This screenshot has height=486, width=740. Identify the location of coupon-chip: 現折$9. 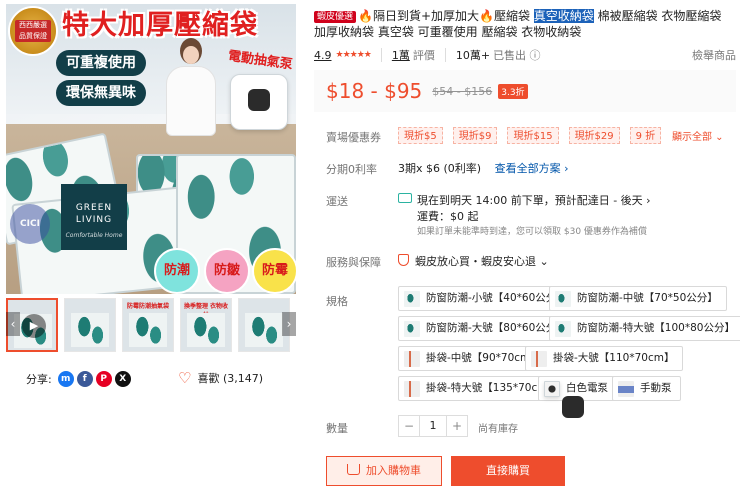
(475, 135).